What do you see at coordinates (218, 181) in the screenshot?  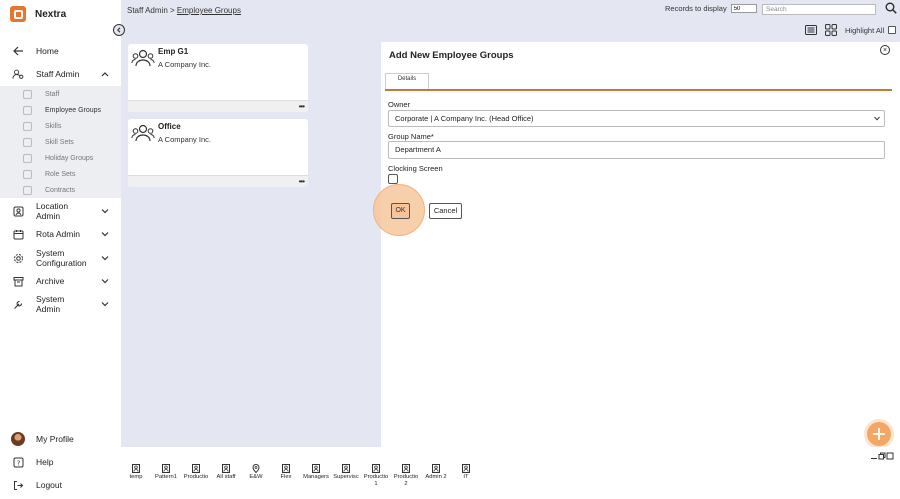 I see `card-footer: •••` at bounding box center [218, 181].